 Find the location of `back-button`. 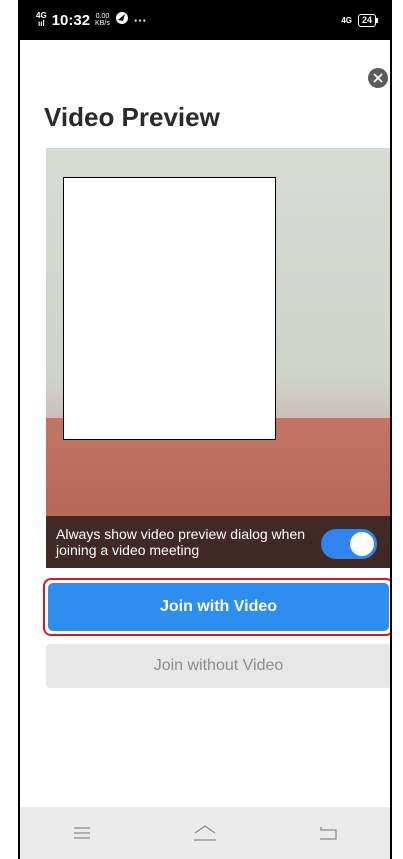

back-button is located at coordinates (328, 833).